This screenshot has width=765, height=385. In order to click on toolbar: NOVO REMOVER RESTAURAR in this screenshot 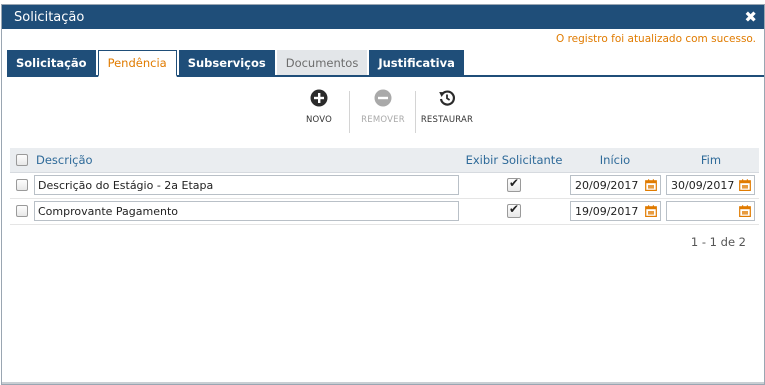, I will do `click(383, 112)`.